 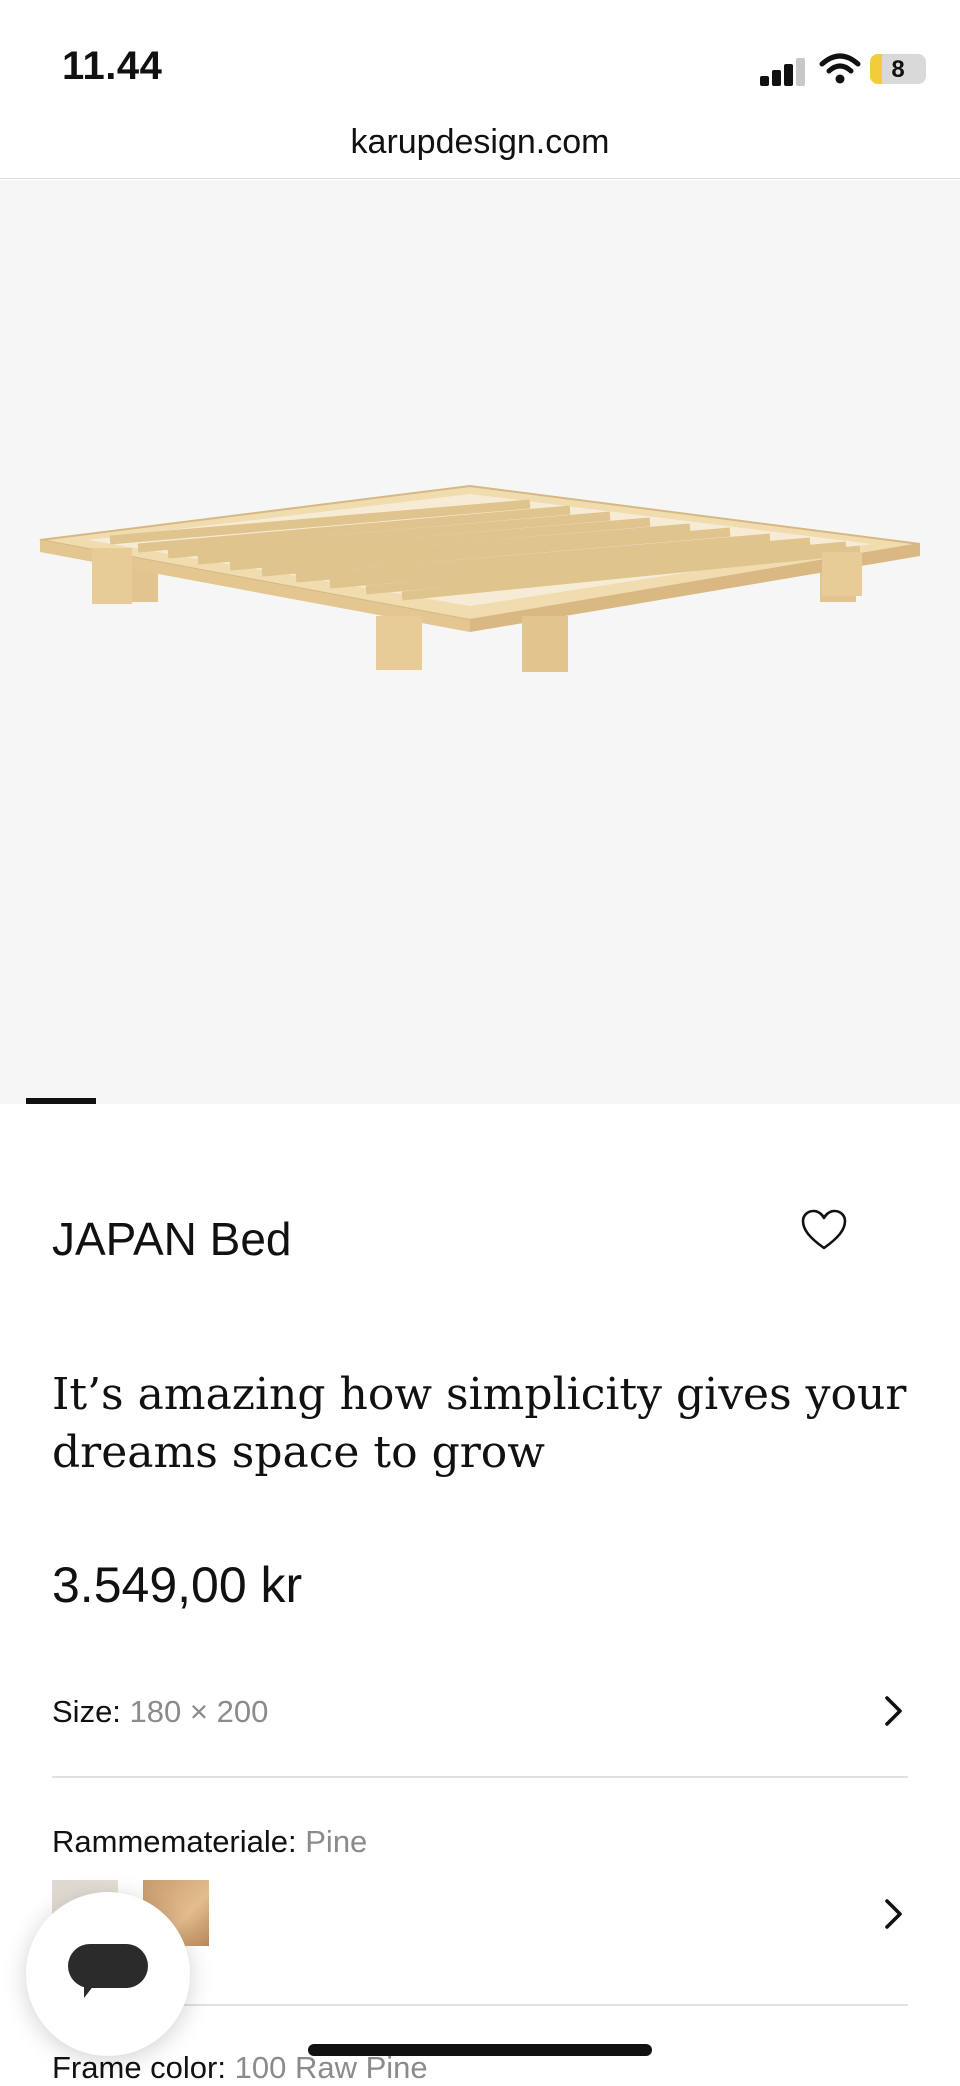 I want to click on bed-image, so click(x=480, y=578).